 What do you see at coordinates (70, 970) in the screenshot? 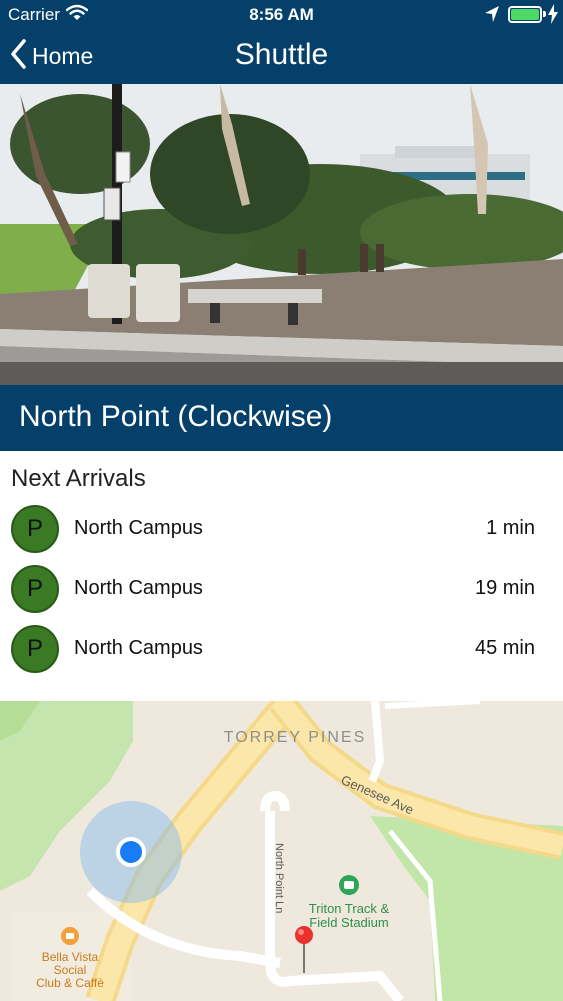
I see `map-label-cafe-2: Social` at bounding box center [70, 970].